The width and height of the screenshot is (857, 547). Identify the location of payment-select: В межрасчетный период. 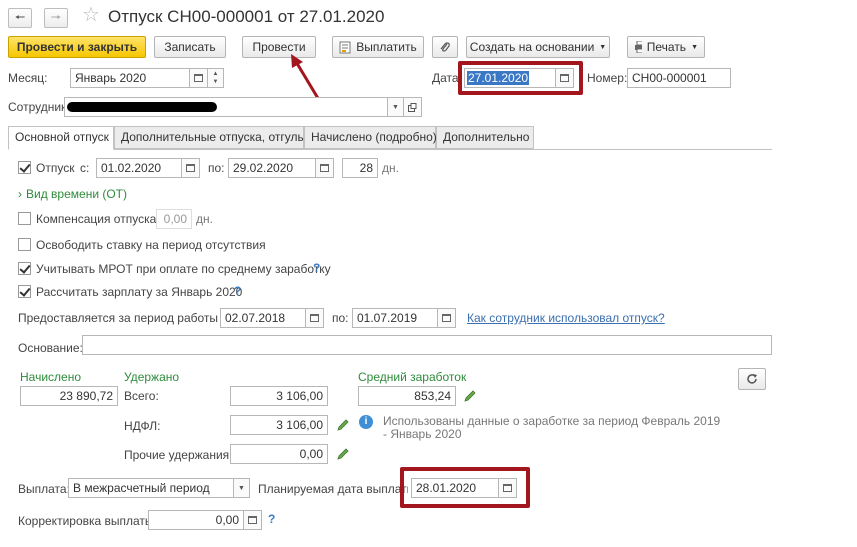
(151, 488).